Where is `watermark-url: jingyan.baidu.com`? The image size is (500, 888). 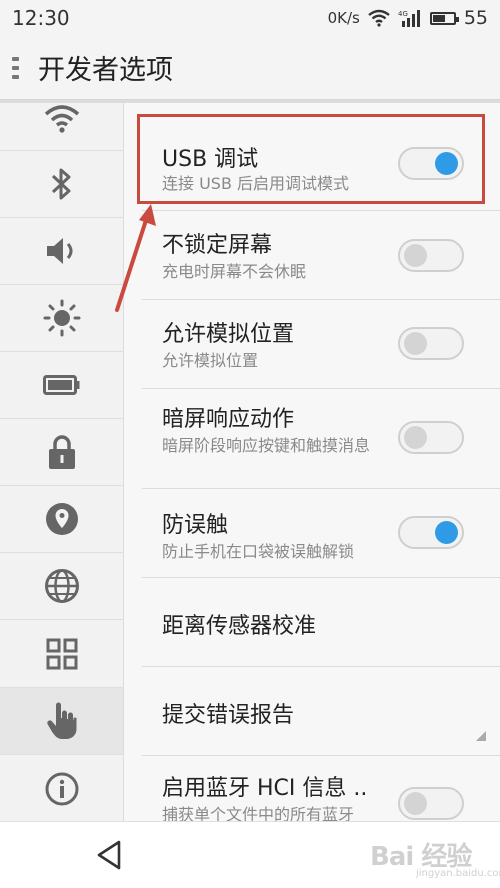 watermark-url: jingyan.baidu.com is located at coordinates (458, 873).